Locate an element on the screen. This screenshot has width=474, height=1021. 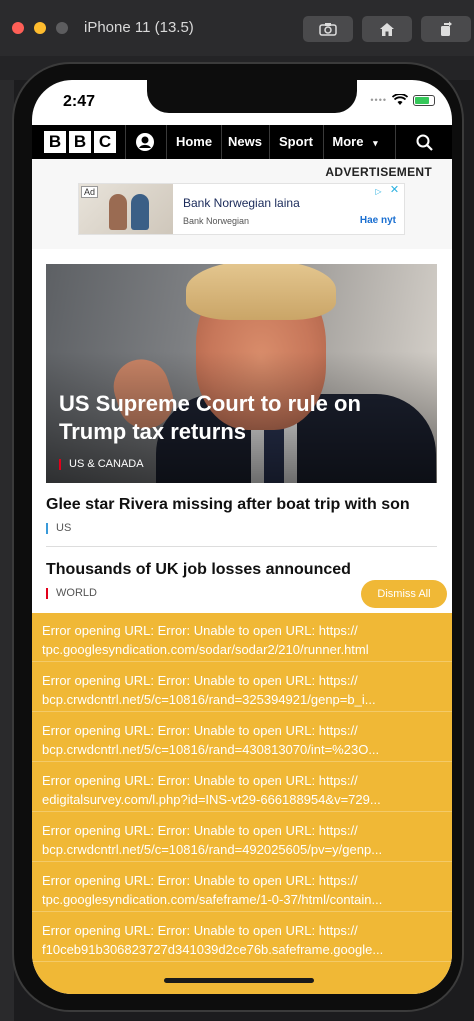
nav-news: News is located at coordinates (245, 142).